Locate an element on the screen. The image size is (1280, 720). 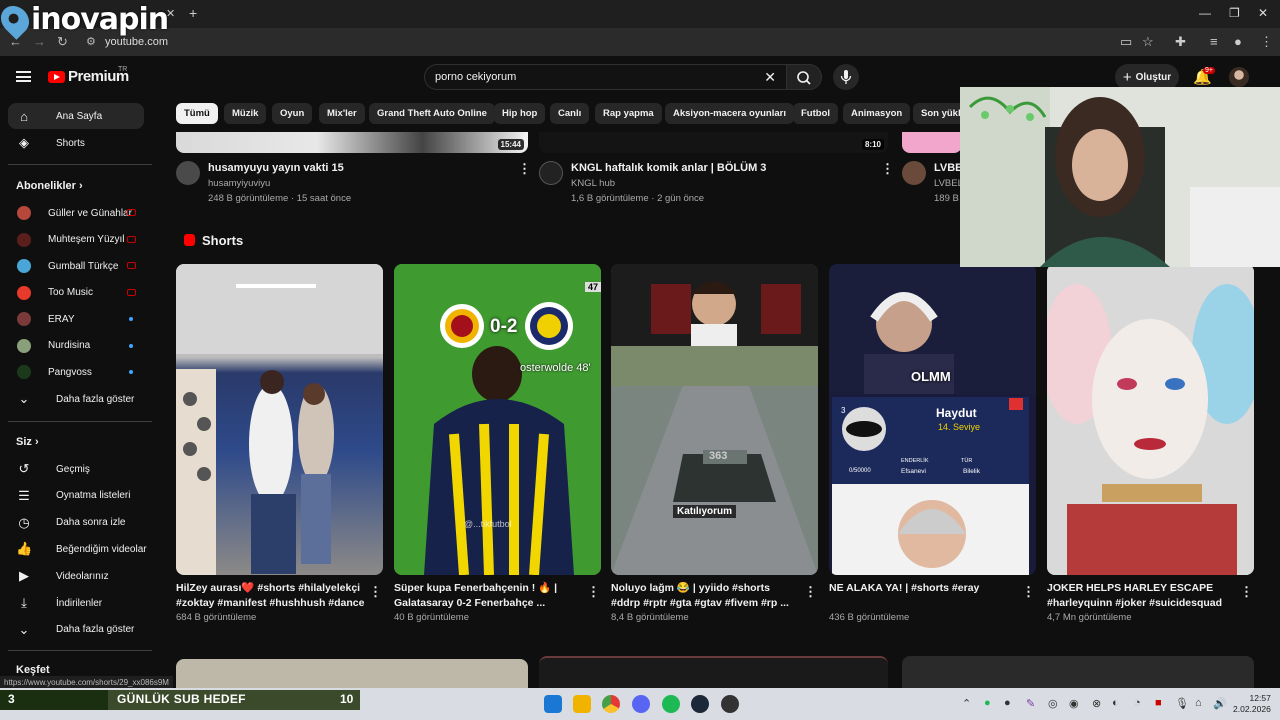
tray-app-icon: ◉ is located at coordinates (1074, 703).